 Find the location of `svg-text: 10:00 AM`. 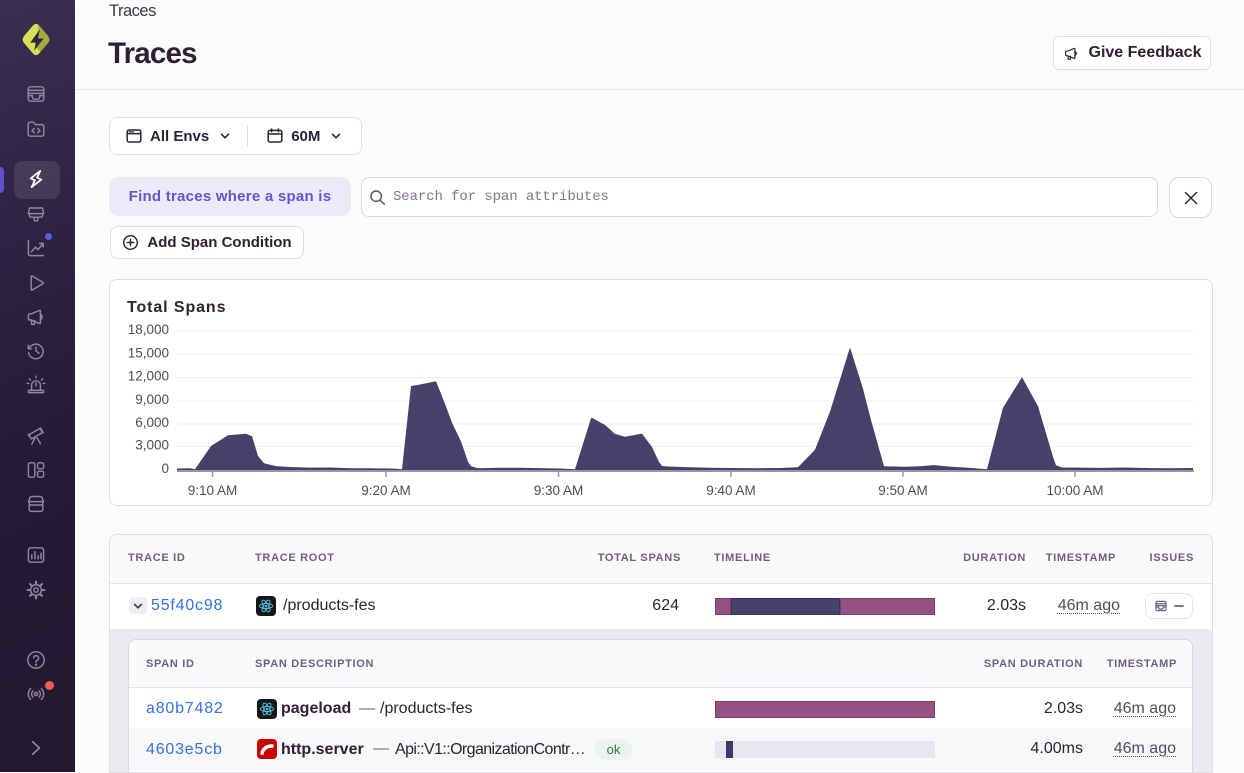

svg-text: 10:00 AM is located at coordinates (1074, 490).